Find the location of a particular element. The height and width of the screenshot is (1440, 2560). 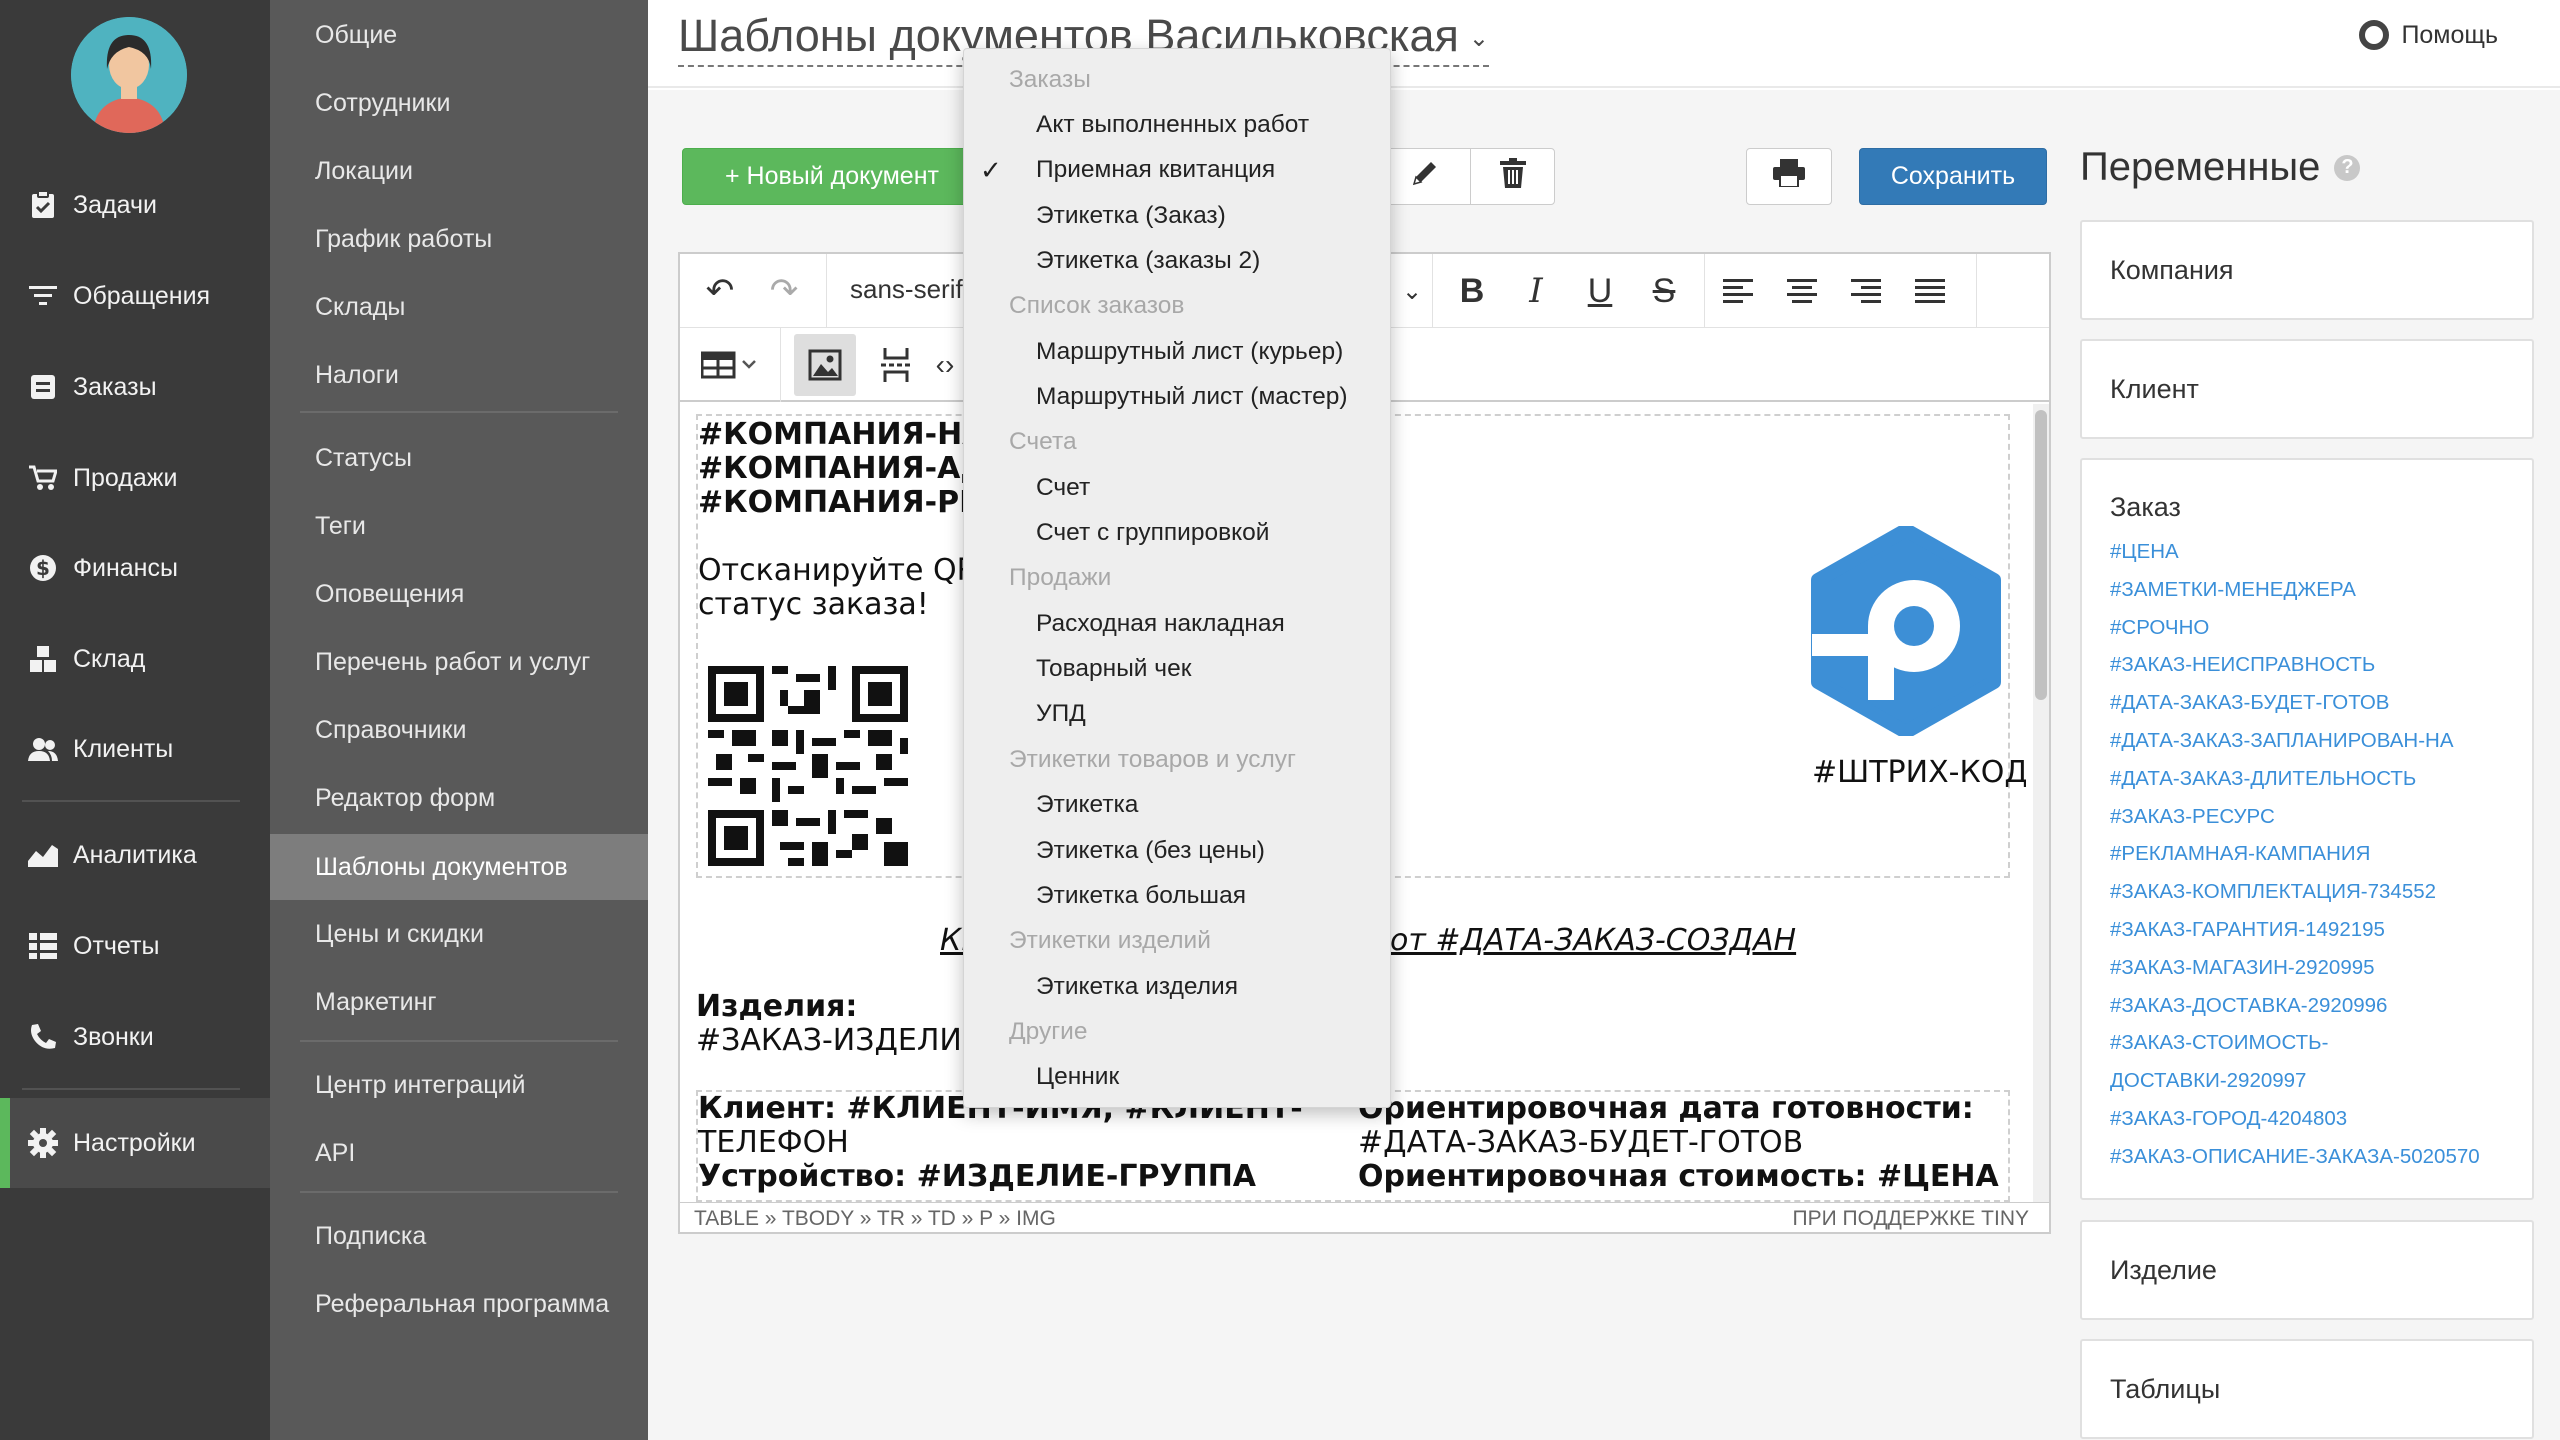

sub-item-statuses: Статусы is located at coordinates (459, 458).